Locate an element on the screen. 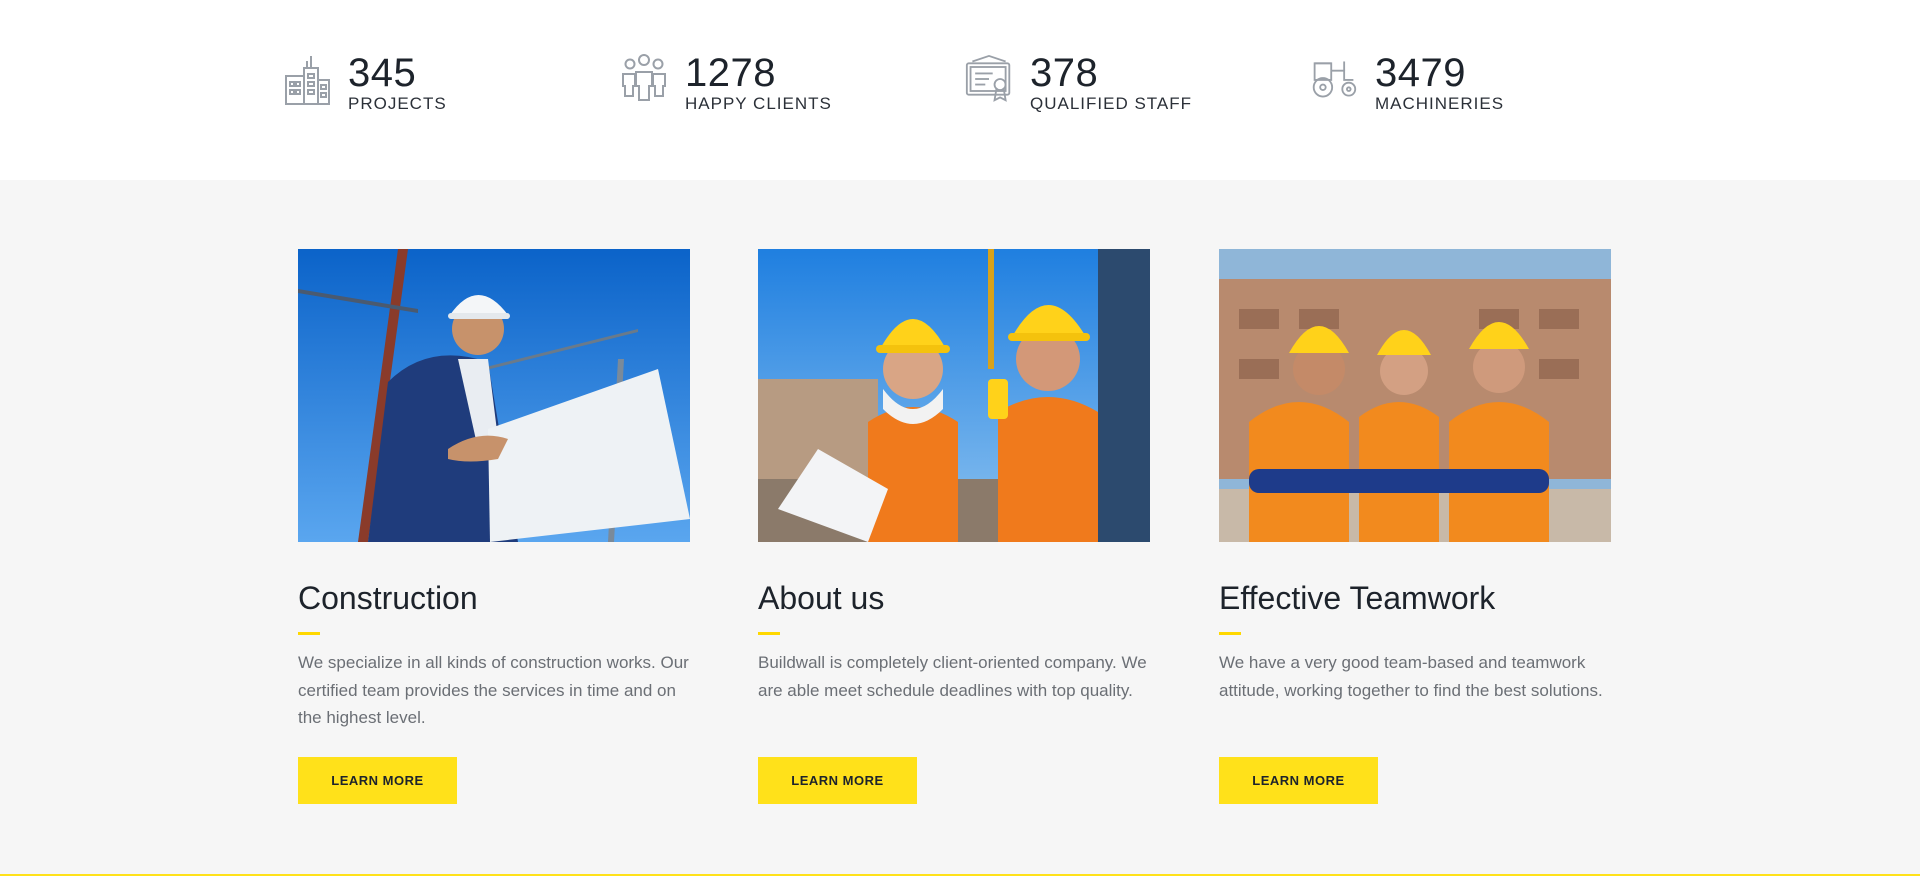 This screenshot has width=1920, height=876. stat-number: 1278 is located at coordinates (730, 73).